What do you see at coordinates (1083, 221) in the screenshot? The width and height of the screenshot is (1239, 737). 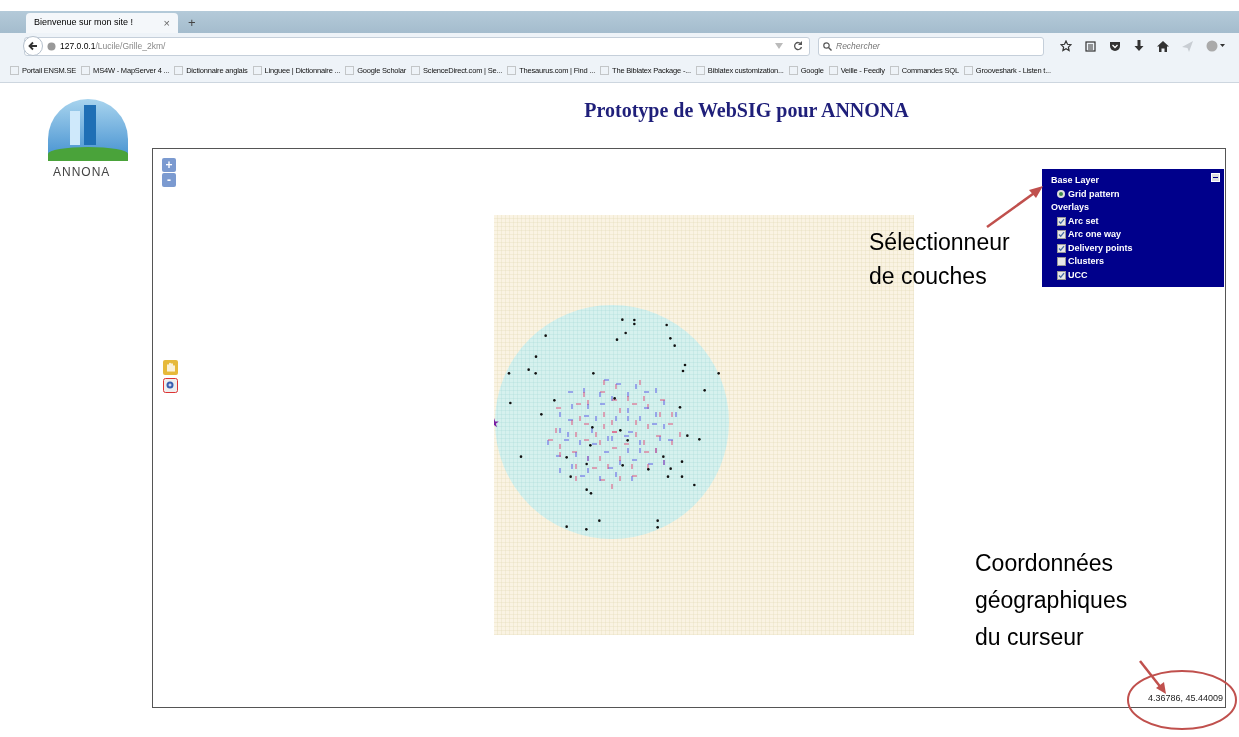 I see `layer-label: Arc set` at bounding box center [1083, 221].